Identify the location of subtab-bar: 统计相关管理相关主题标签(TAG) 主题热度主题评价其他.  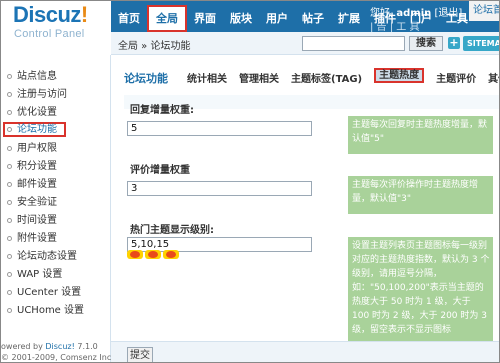
(343, 76).